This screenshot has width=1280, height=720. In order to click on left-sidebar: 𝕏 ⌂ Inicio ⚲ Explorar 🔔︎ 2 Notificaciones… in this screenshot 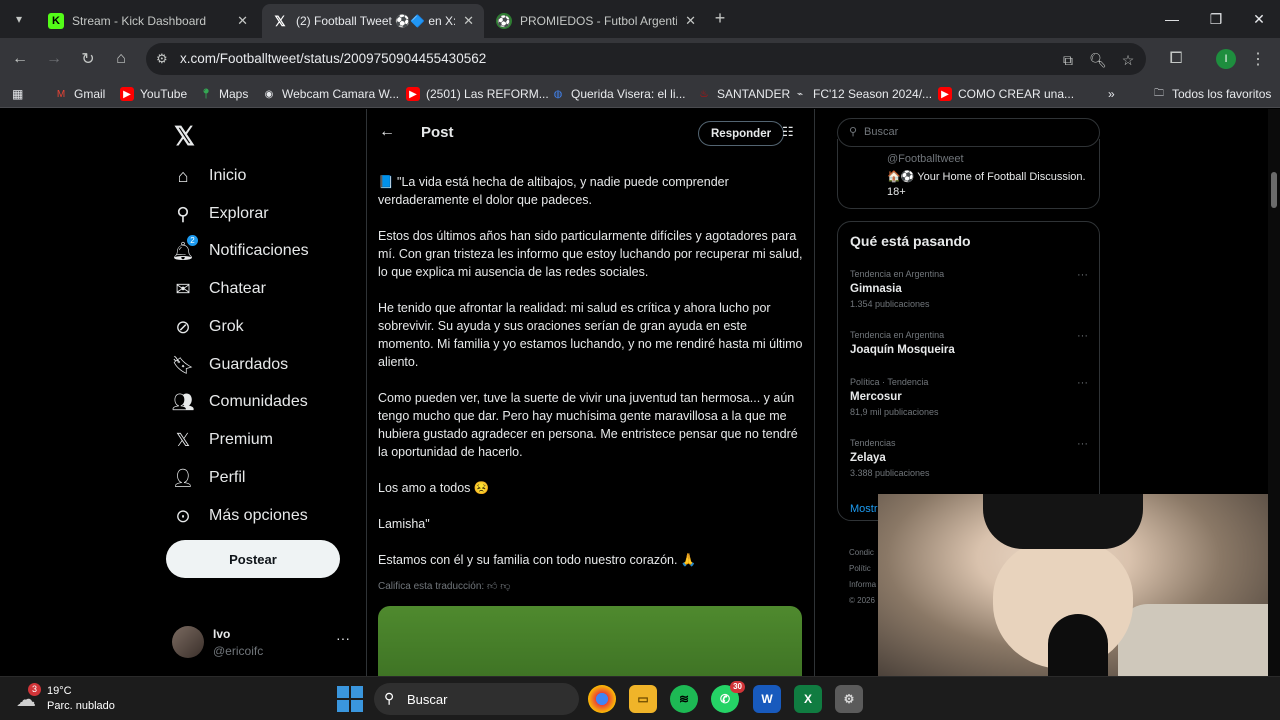, I will do `click(260, 392)`.